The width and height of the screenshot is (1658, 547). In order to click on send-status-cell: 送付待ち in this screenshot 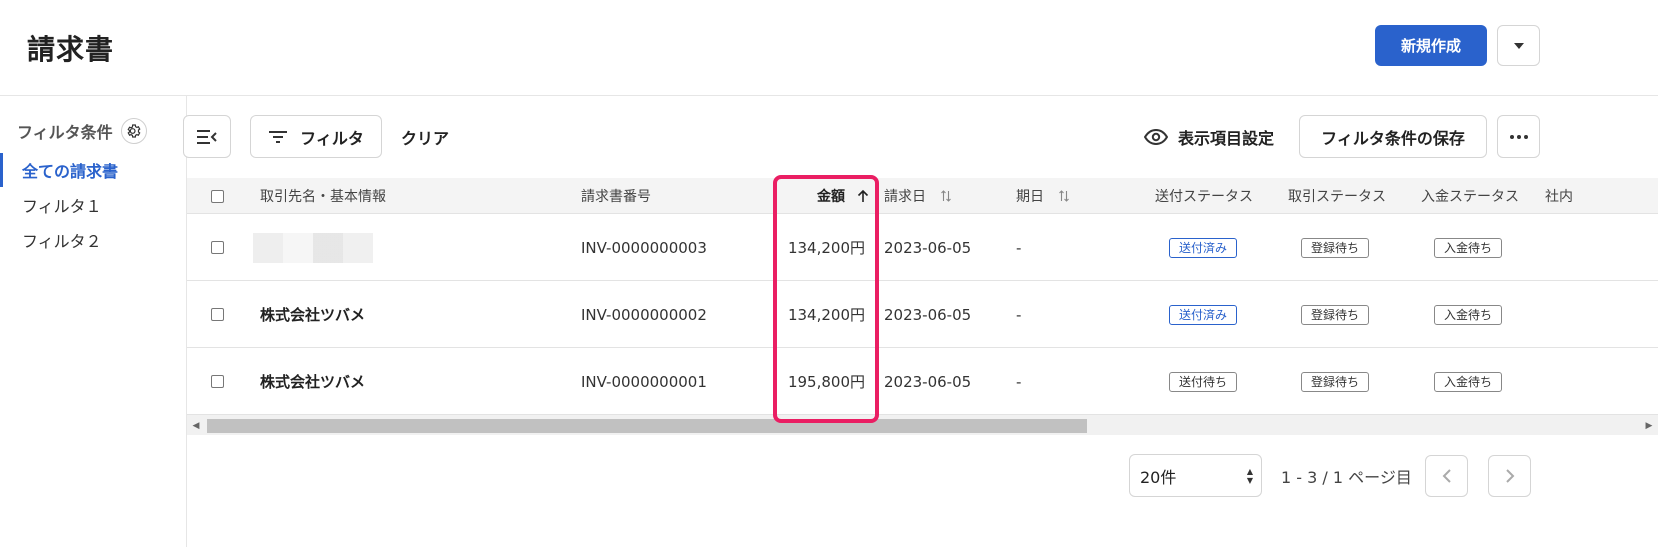, I will do `click(1203, 381)`.